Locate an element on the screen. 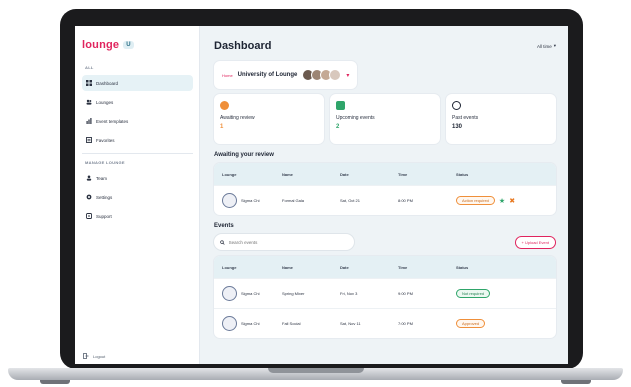 This screenshot has width=631, height=387. event-name: Fall Social is located at coordinates (291, 323).